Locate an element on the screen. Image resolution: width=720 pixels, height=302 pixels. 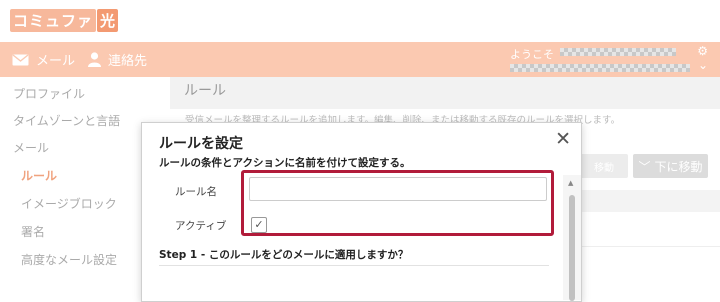
nav-contacts: 連絡先 is located at coordinates (117, 59).